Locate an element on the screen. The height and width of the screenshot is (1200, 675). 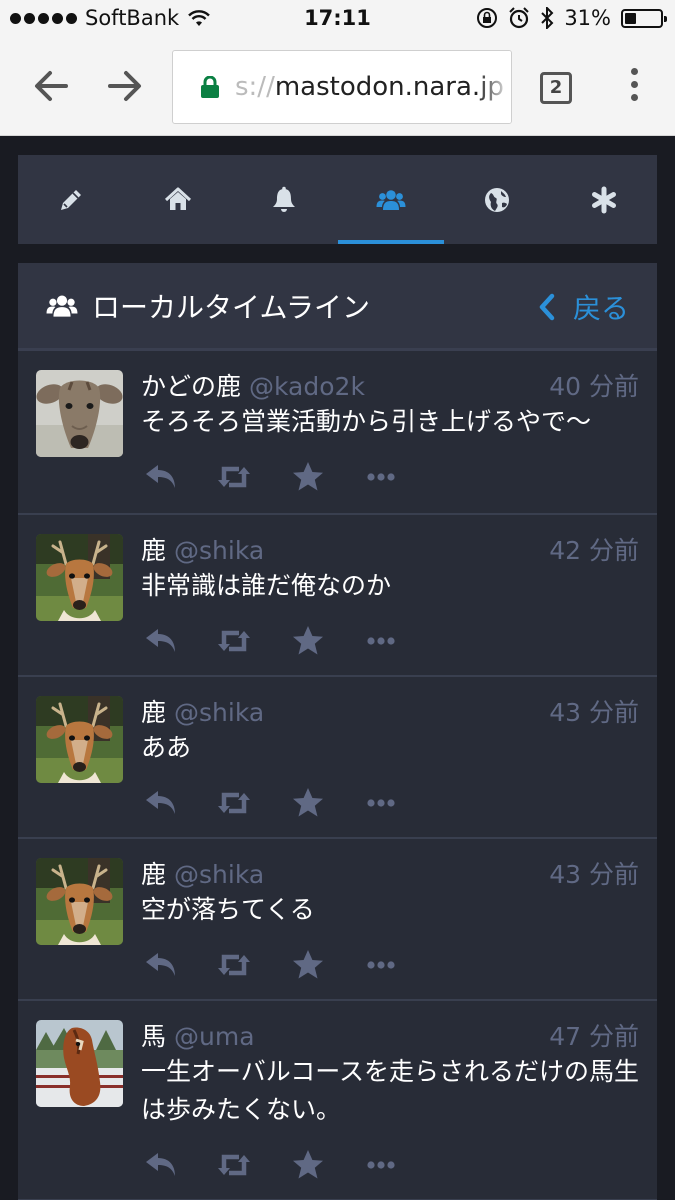
browser-menu-icon is located at coordinates (634, 88).